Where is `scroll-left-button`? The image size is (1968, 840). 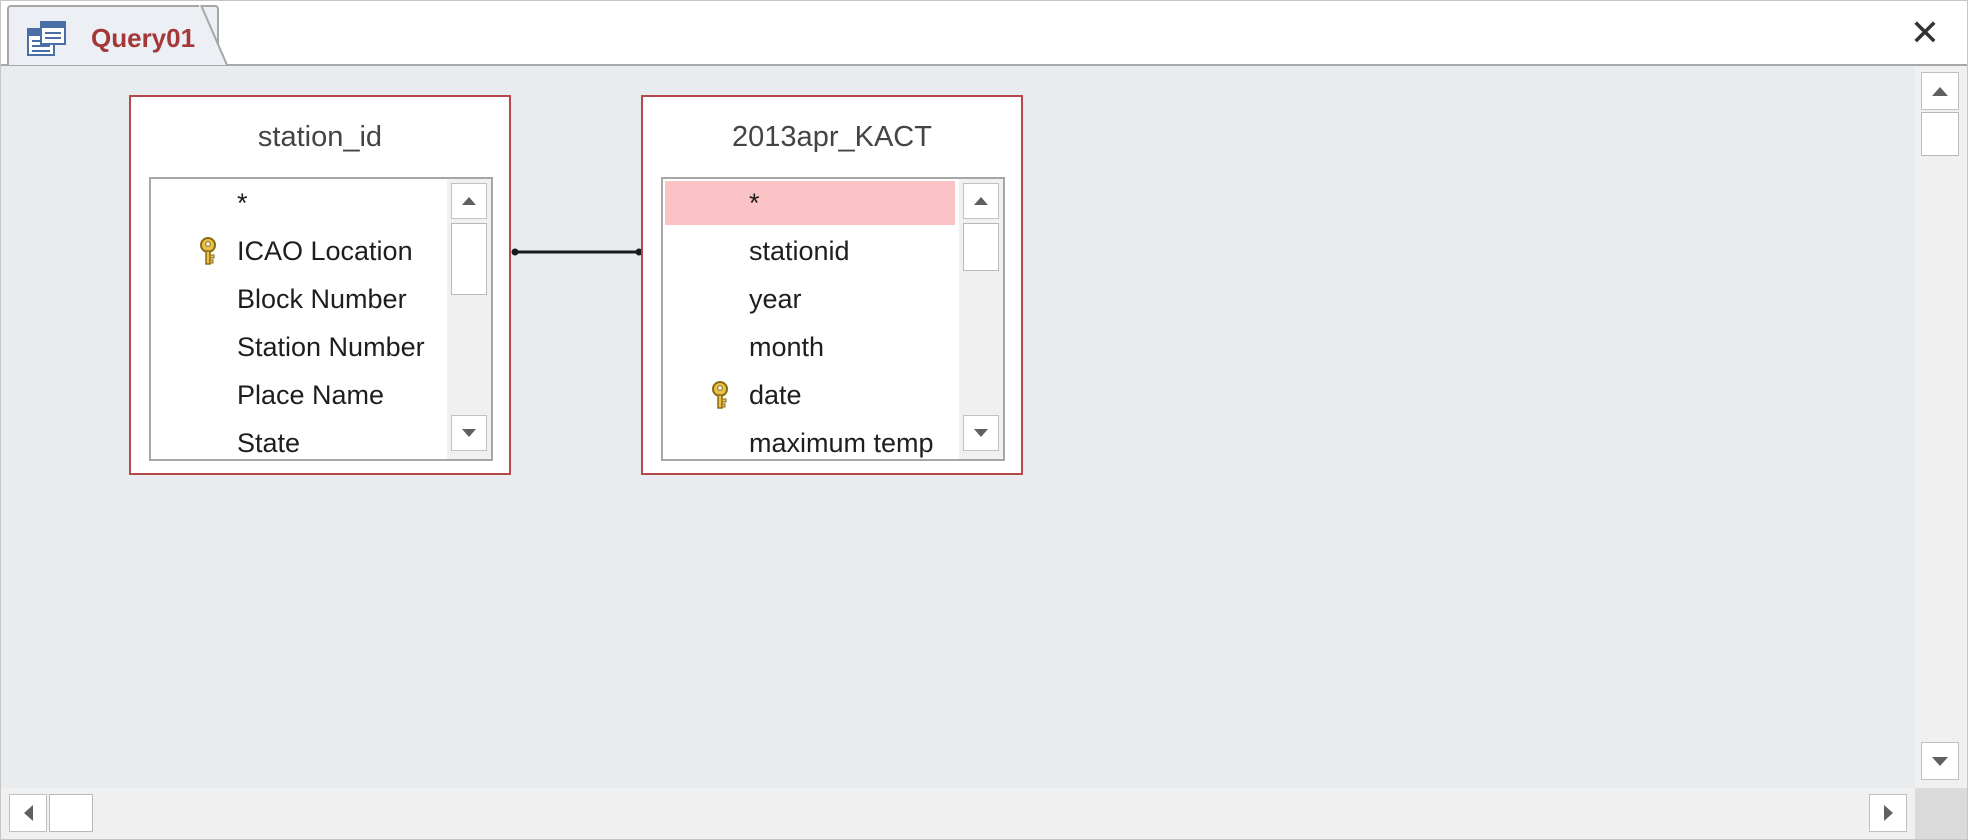 scroll-left-button is located at coordinates (28, 813).